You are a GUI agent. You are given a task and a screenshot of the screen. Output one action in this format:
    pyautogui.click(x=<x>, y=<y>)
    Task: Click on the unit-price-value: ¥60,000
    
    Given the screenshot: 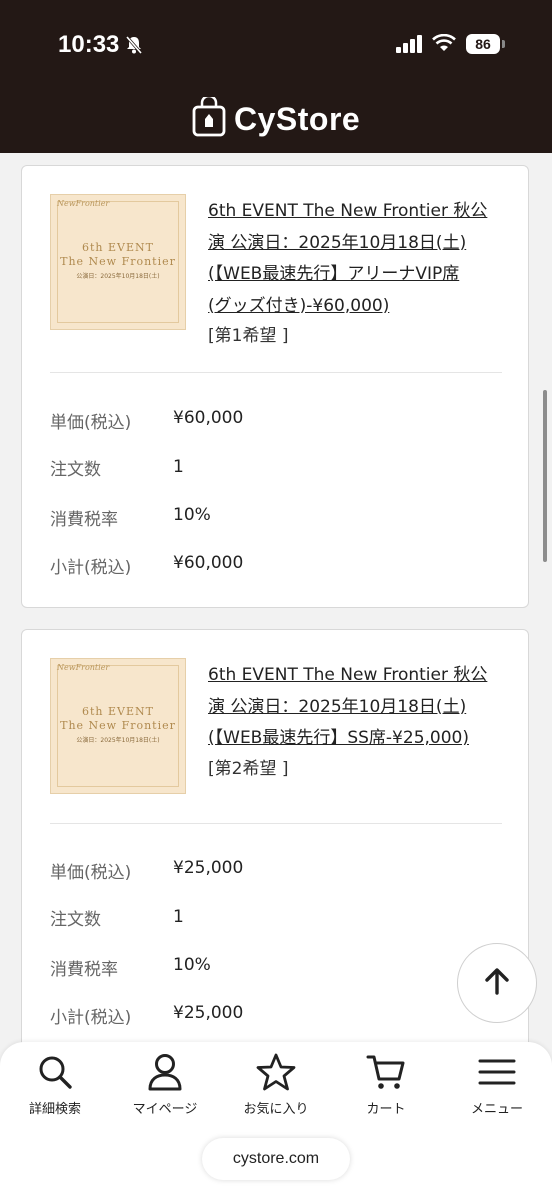 What is the action you would take?
    pyautogui.click(x=208, y=418)
    